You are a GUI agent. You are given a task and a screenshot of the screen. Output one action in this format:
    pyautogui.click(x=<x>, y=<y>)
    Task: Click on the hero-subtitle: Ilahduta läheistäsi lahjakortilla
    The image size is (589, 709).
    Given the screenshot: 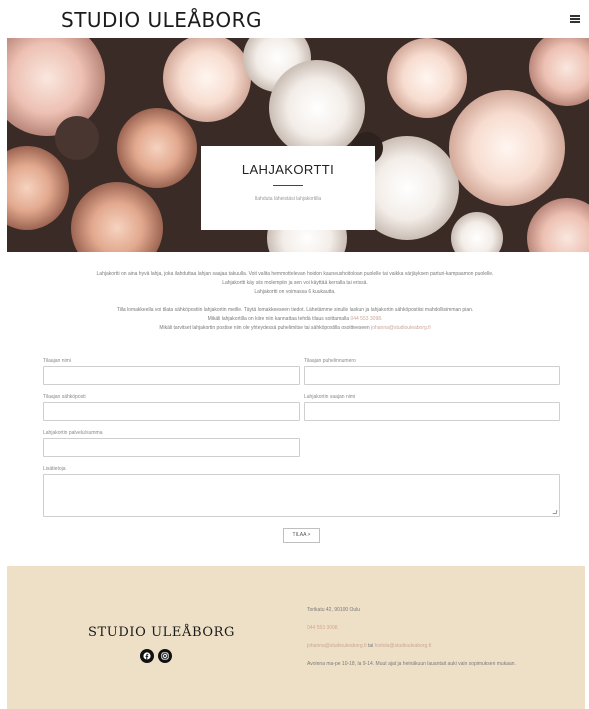 What is the action you would take?
    pyautogui.click(x=288, y=199)
    